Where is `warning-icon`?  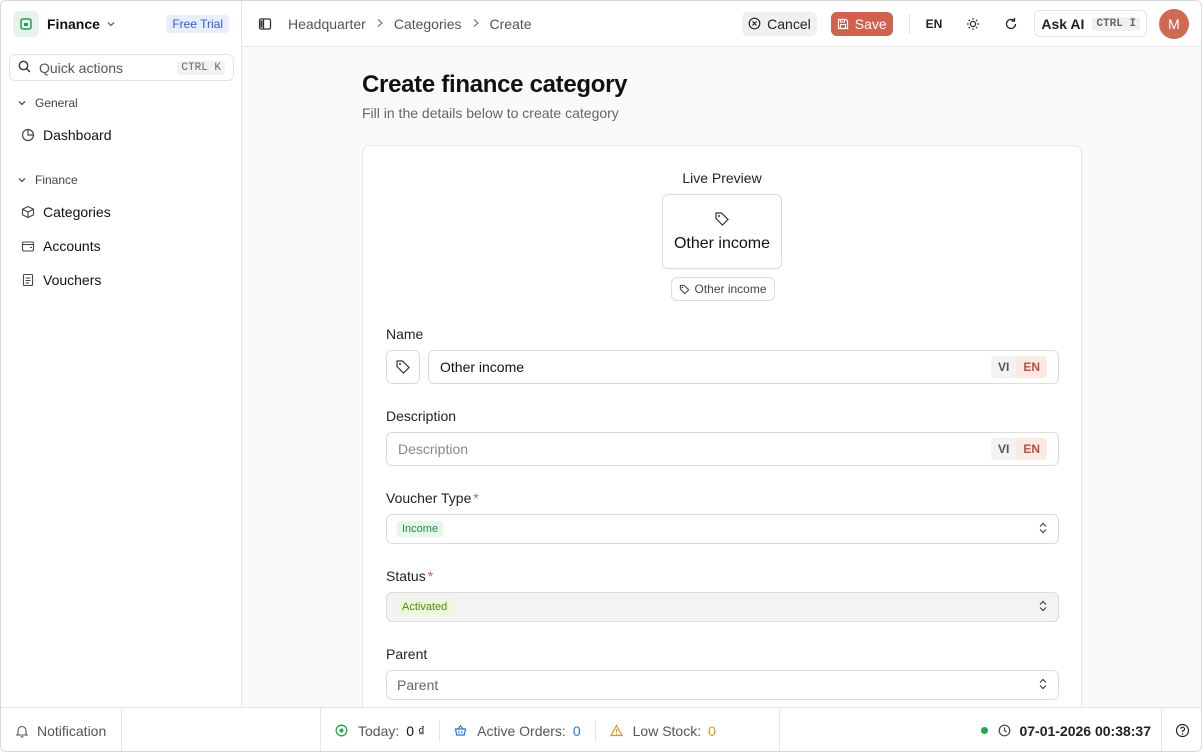
warning-icon is located at coordinates (616, 730).